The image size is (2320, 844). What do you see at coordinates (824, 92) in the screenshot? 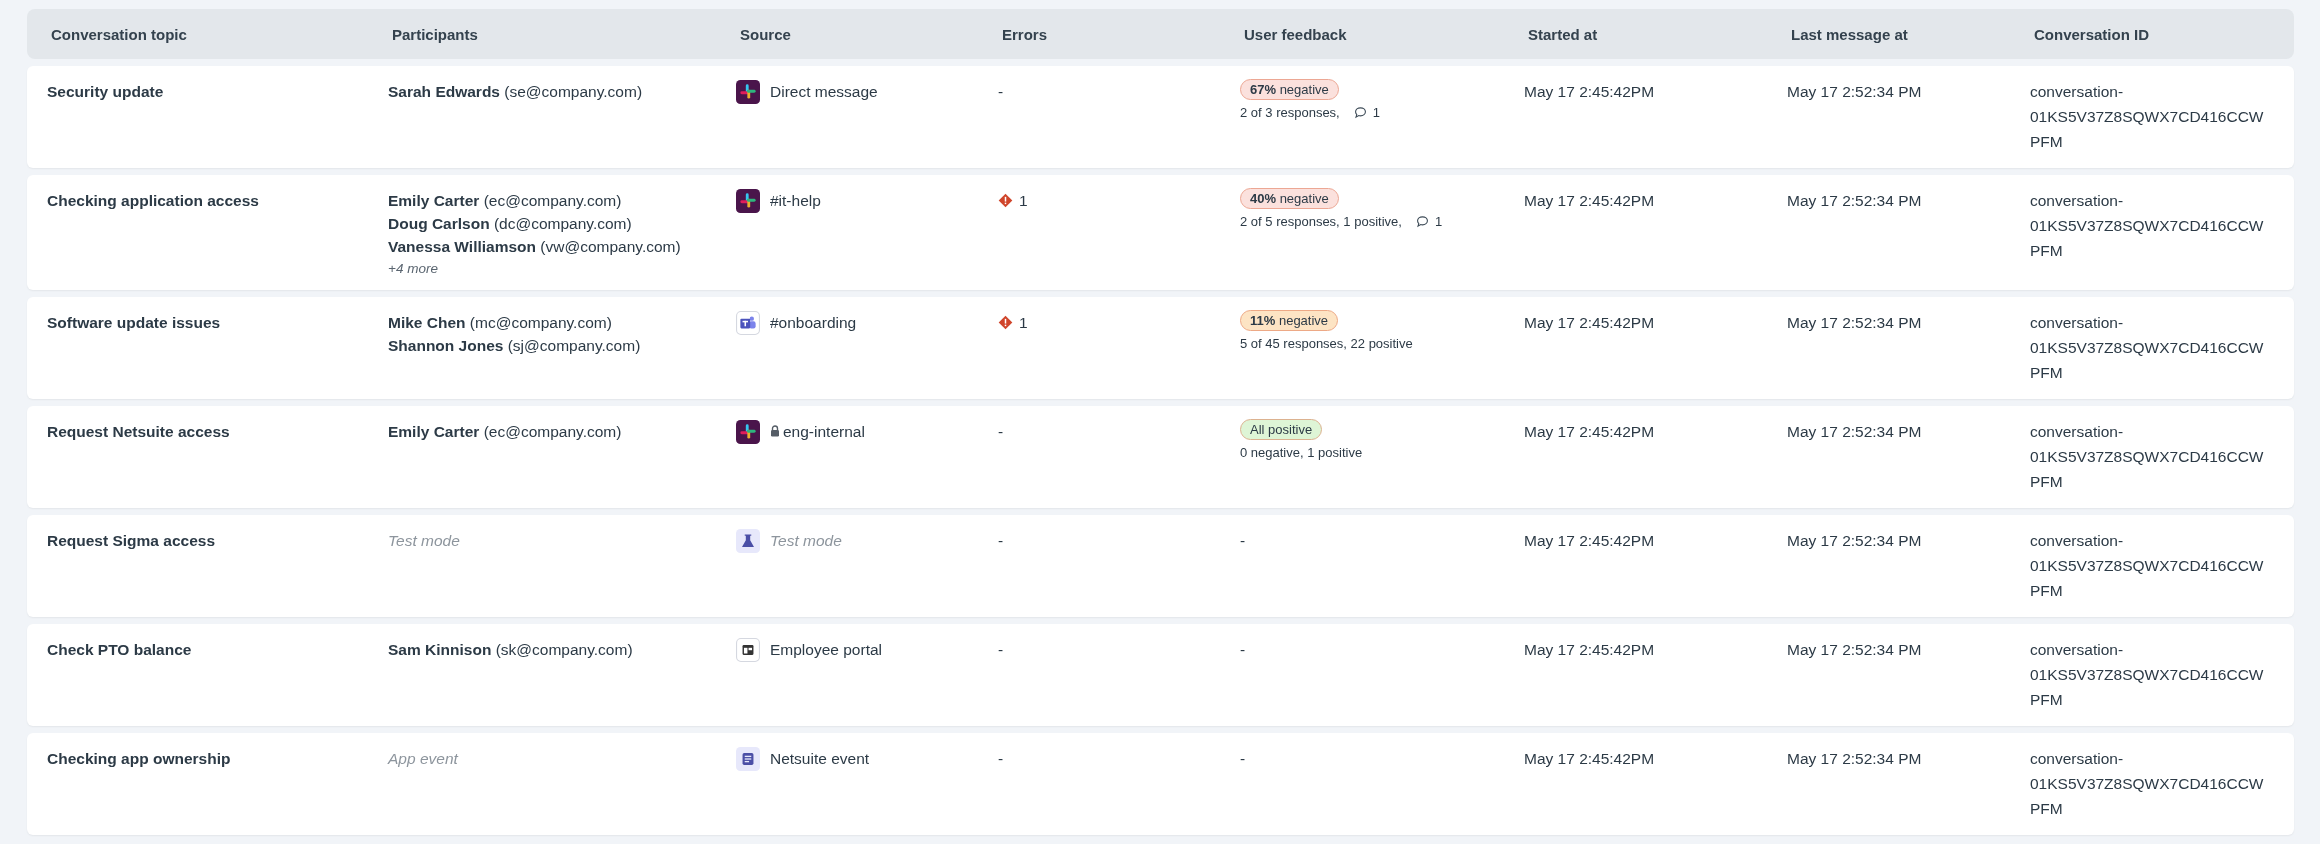
I see `source-label: Direct message` at bounding box center [824, 92].